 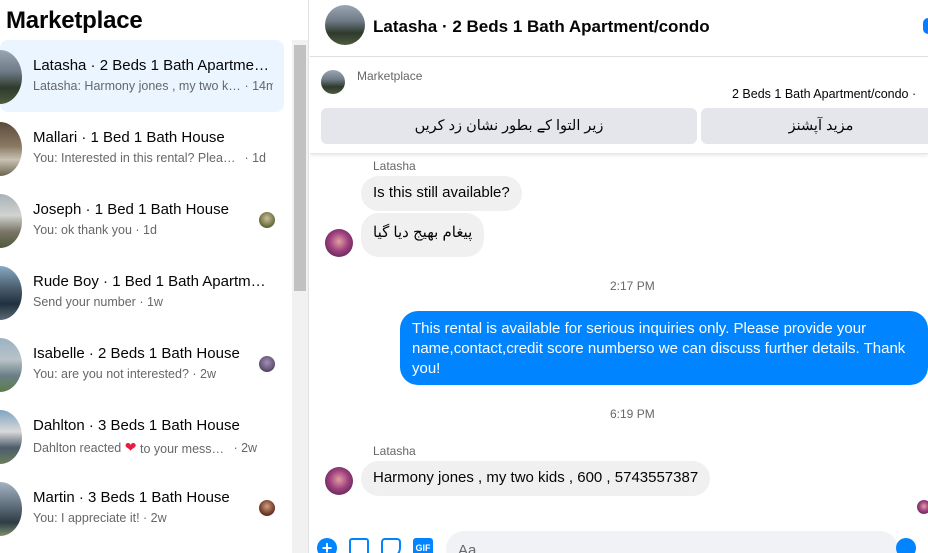 I want to click on conversation-time: 1w, so click(x=154, y=302).